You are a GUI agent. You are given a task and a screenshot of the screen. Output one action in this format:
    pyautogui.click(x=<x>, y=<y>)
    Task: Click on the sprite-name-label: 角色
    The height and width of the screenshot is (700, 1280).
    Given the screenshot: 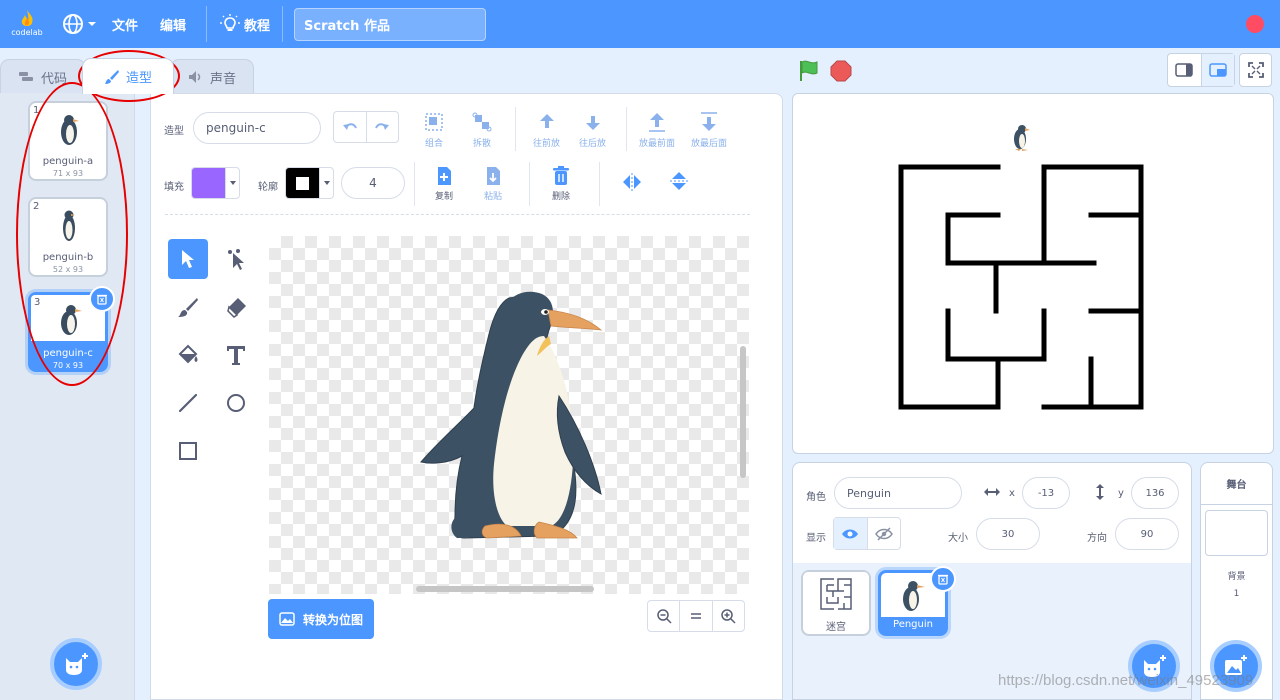 What is the action you would take?
    pyautogui.click(x=816, y=497)
    